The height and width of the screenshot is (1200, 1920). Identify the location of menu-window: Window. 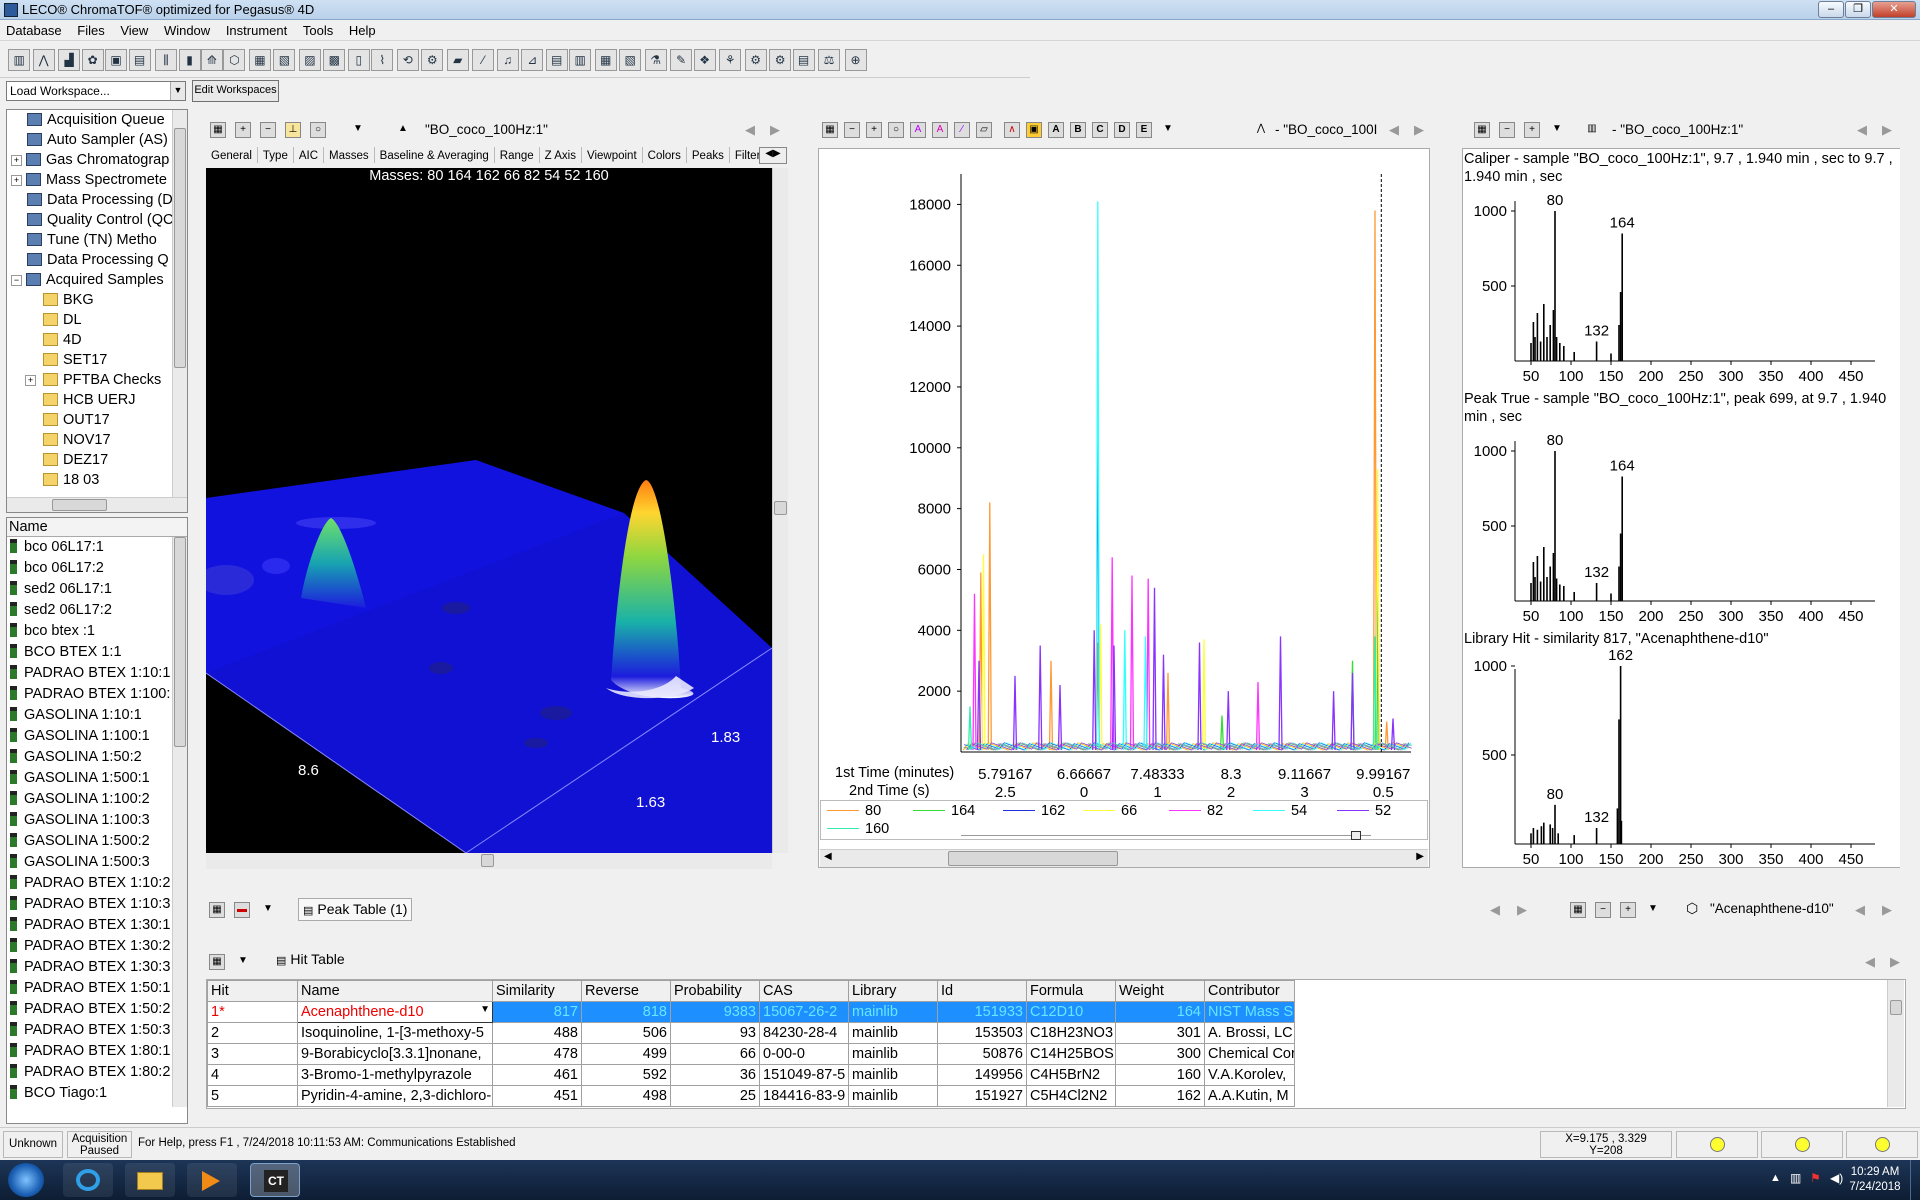
(187, 29).